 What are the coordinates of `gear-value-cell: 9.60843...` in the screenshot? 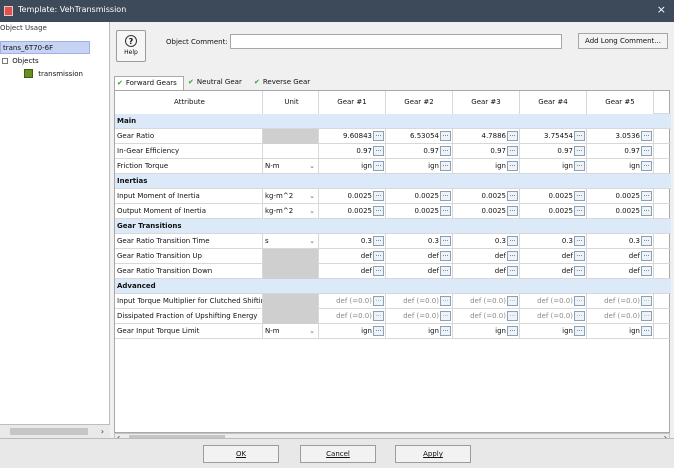 It's located at (352, 136).